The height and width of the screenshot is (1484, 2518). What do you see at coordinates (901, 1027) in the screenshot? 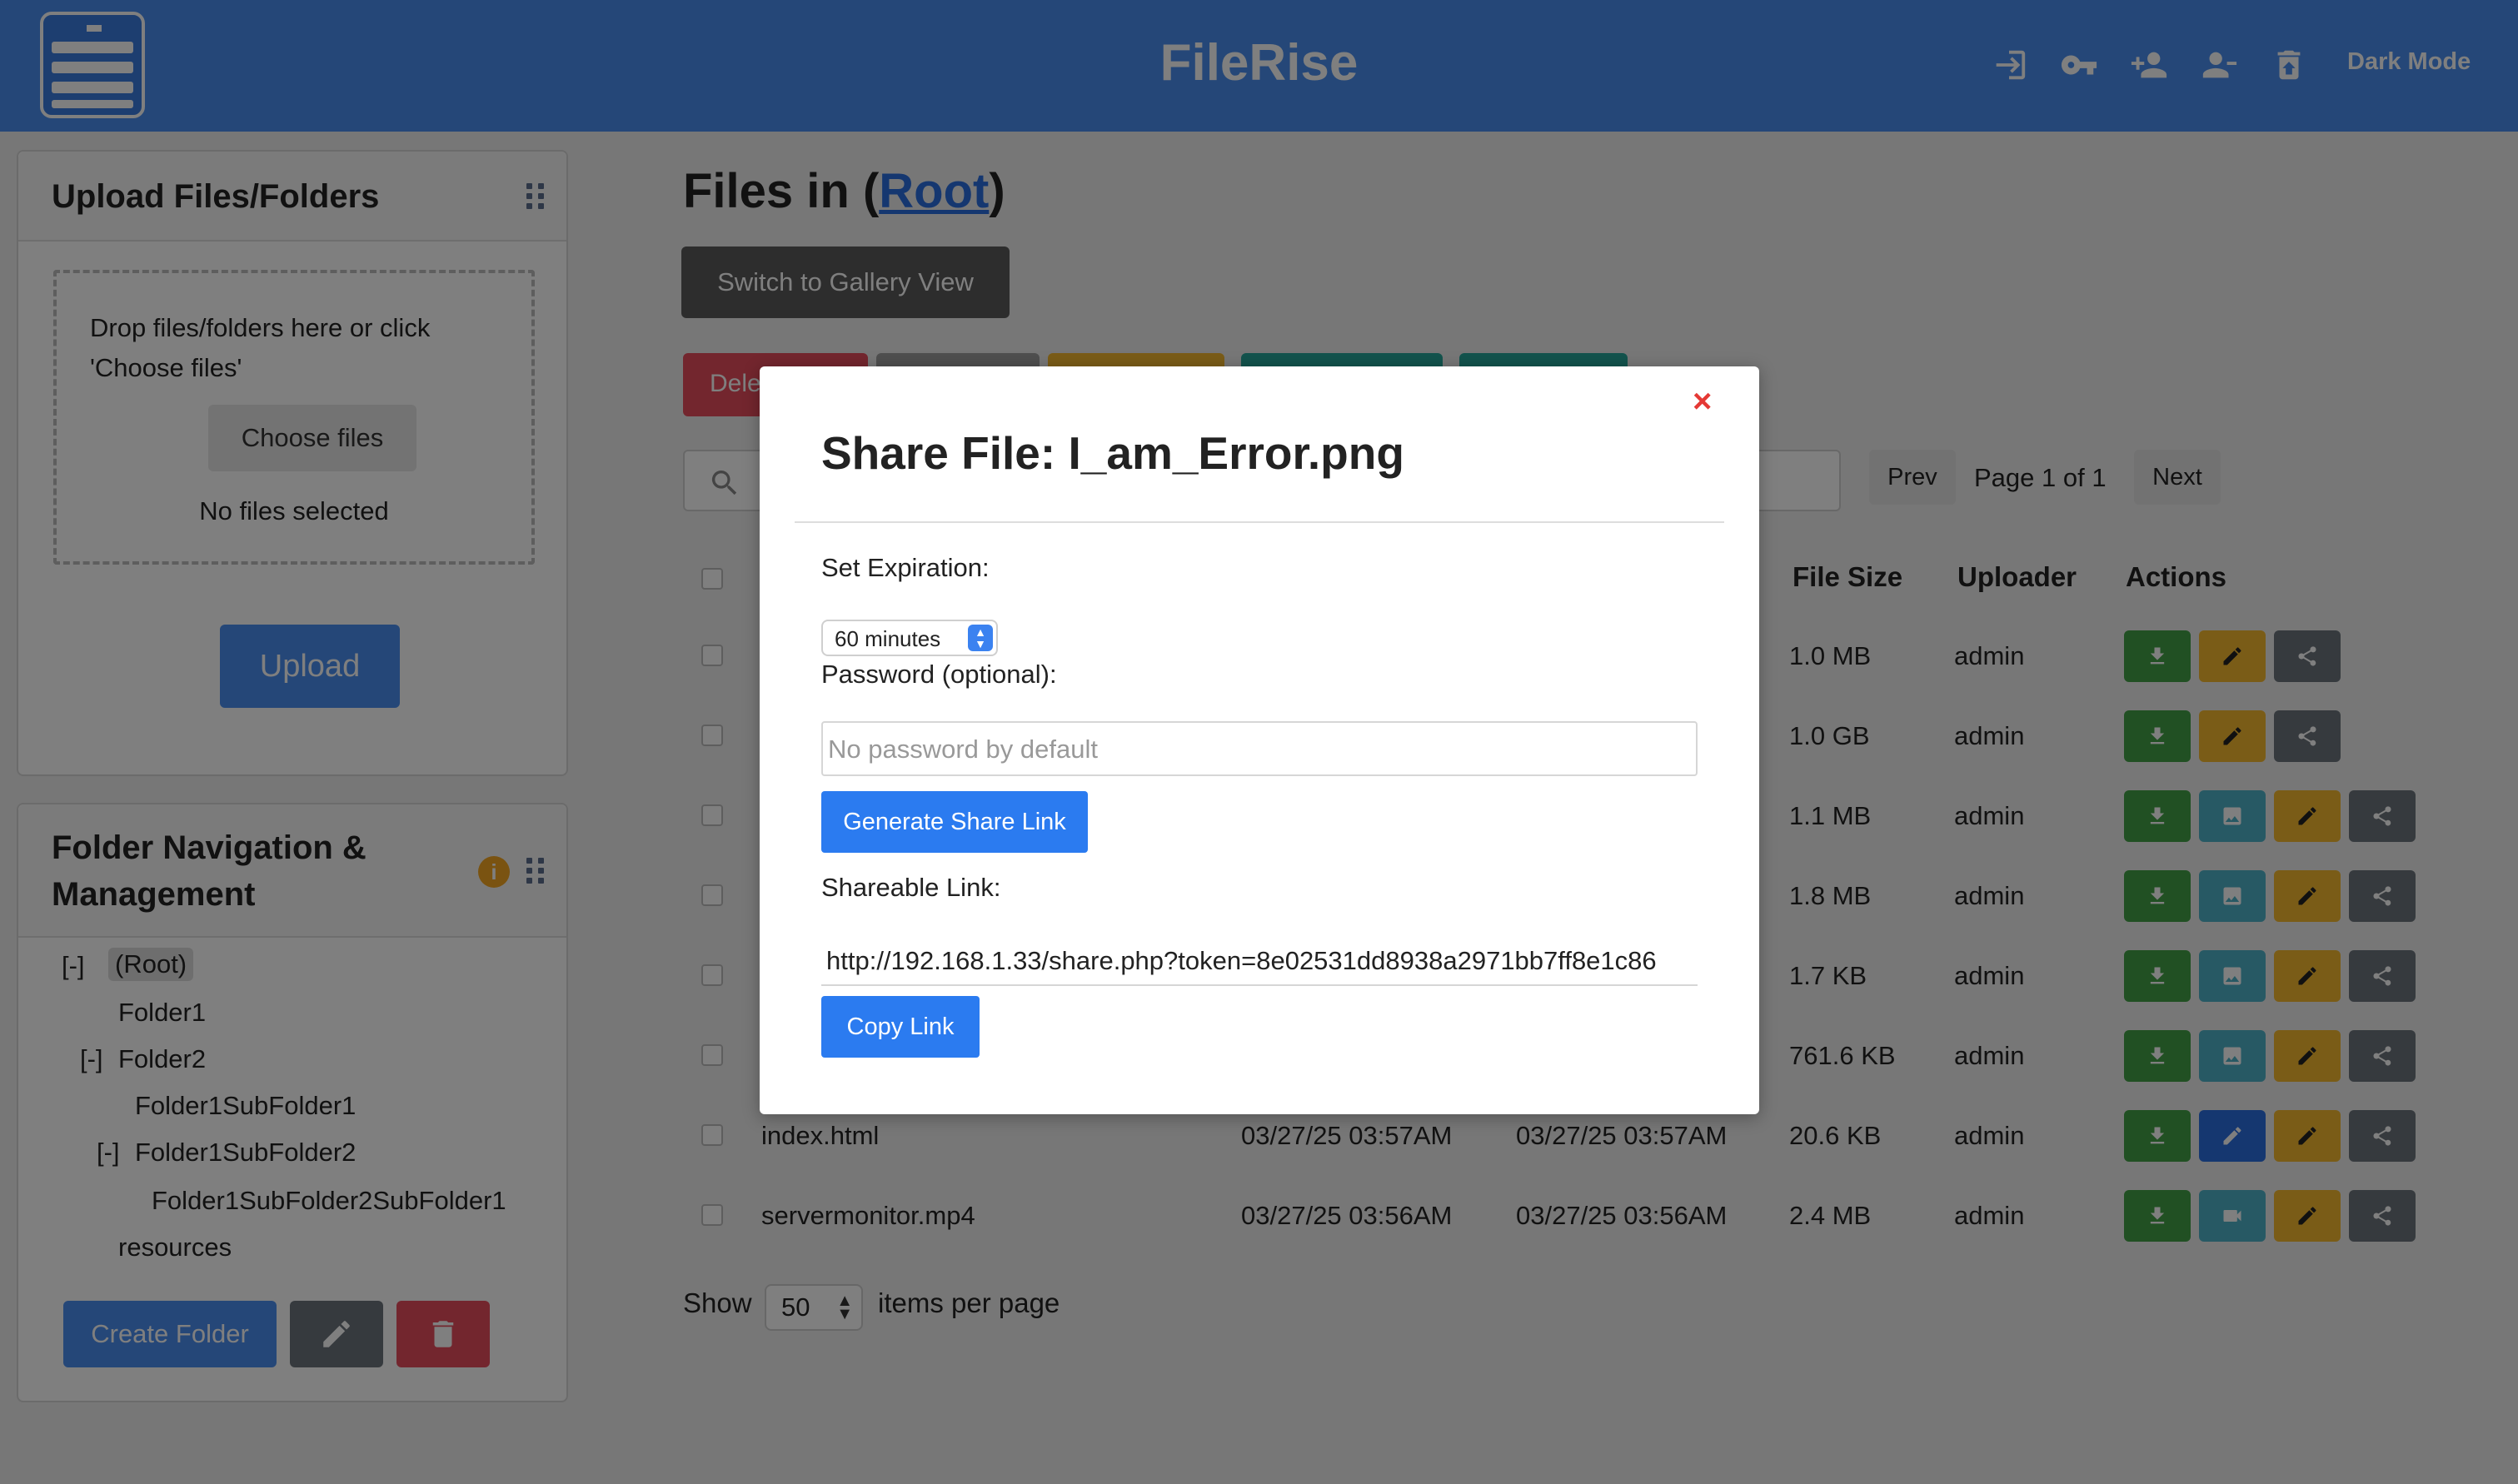
I see `copy-link-button: Copy Link` at bounding box center [901, 1027].